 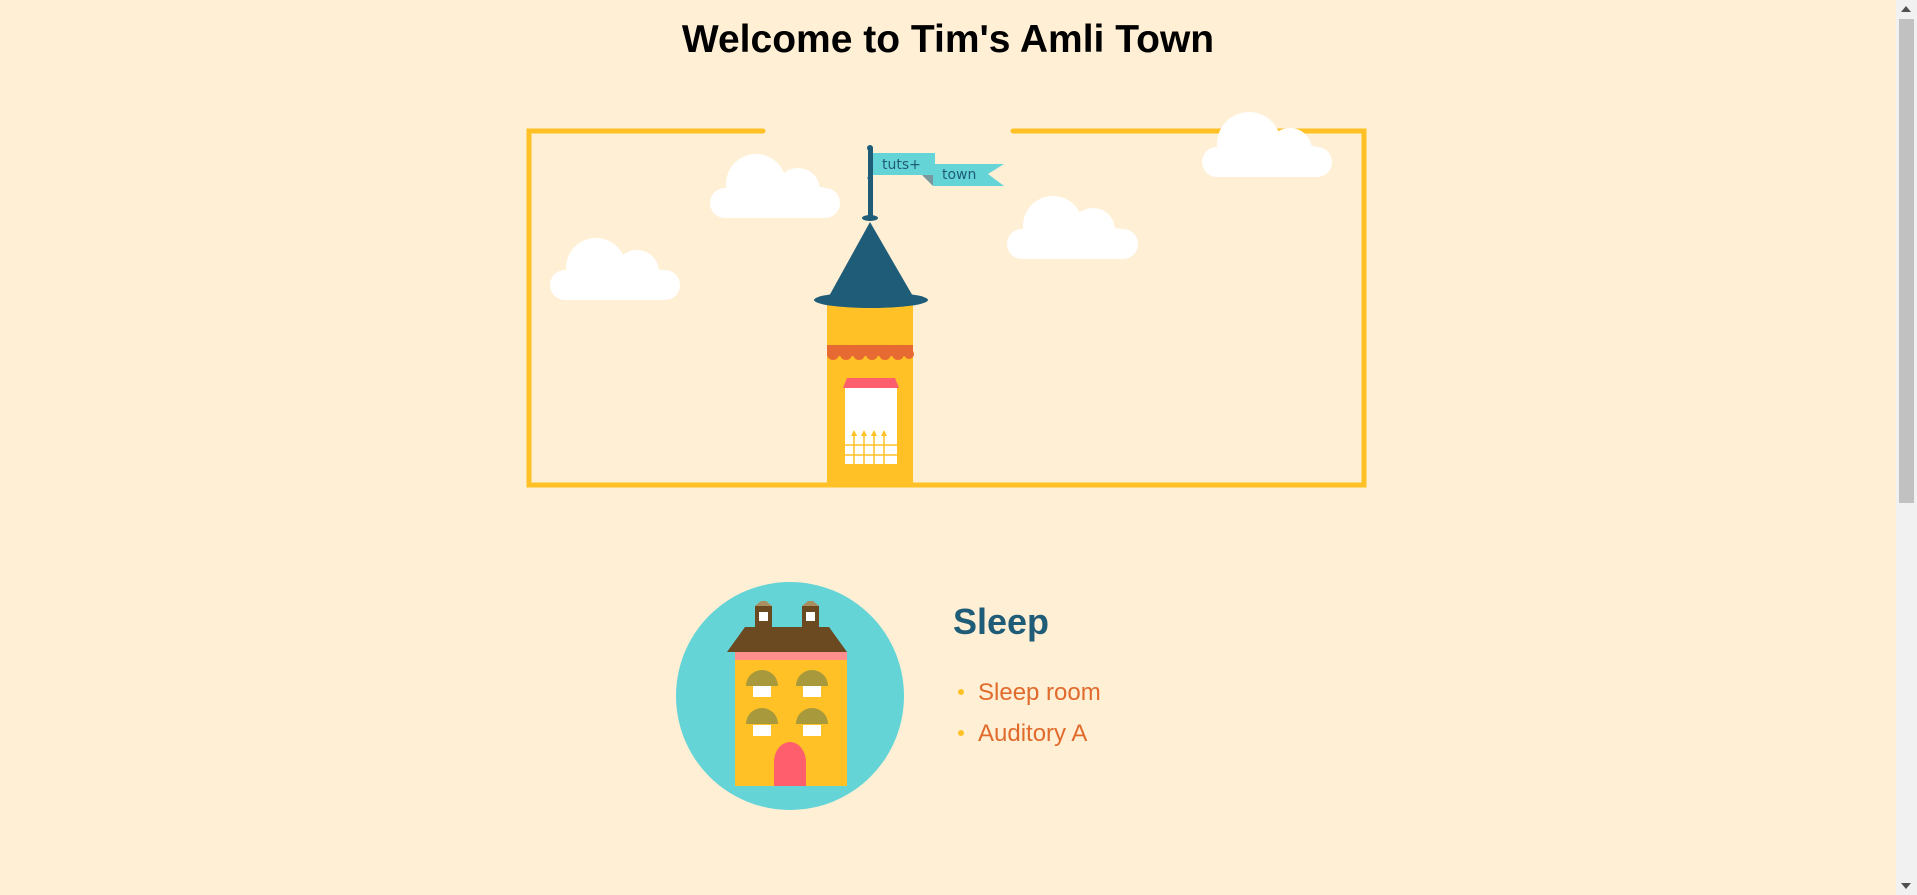 What do you see at coordinates (1001, 621) in the screenshot?
I see `section-title: Sleep` at bounding box center [1001, 621].